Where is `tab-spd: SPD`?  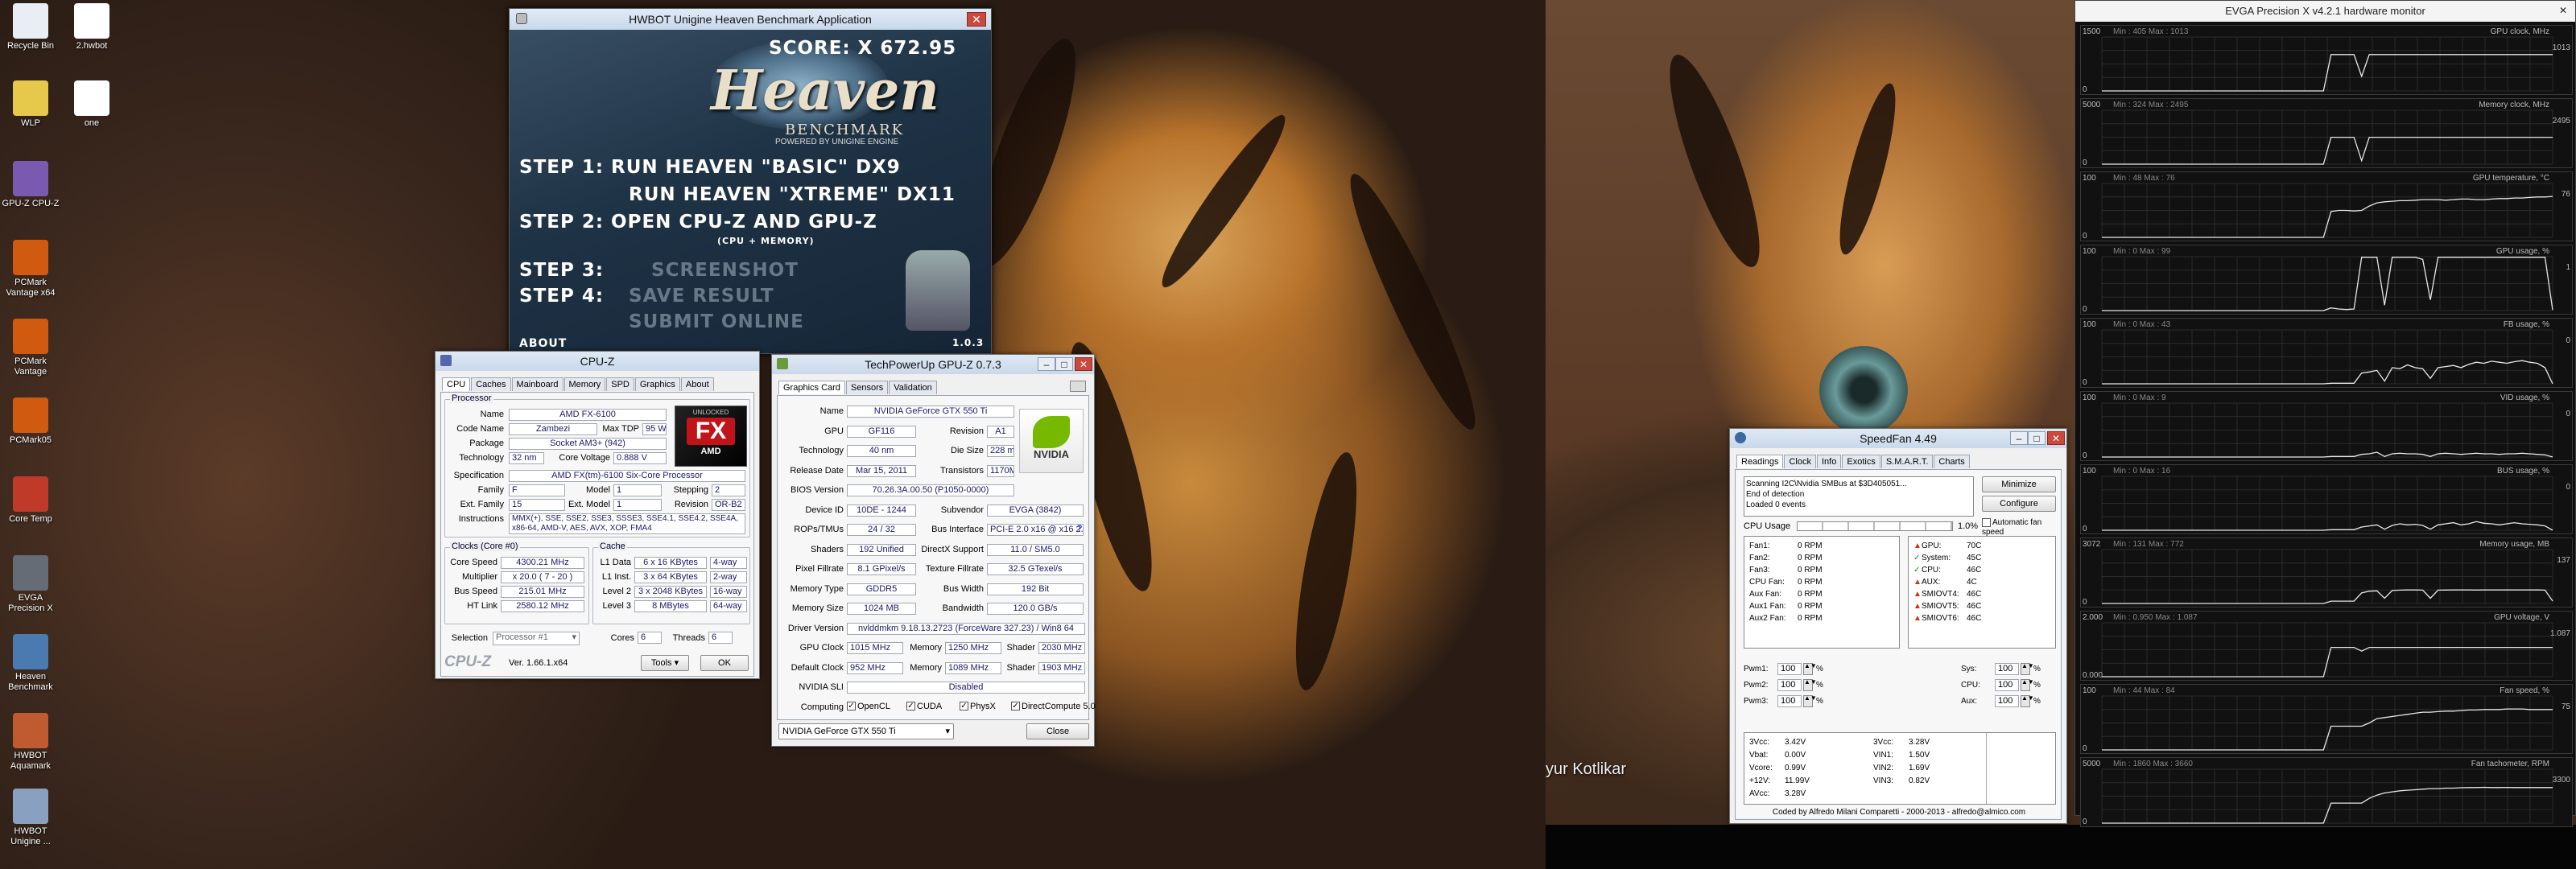
tab-spd: SPD is located at coordinates (620, 384).